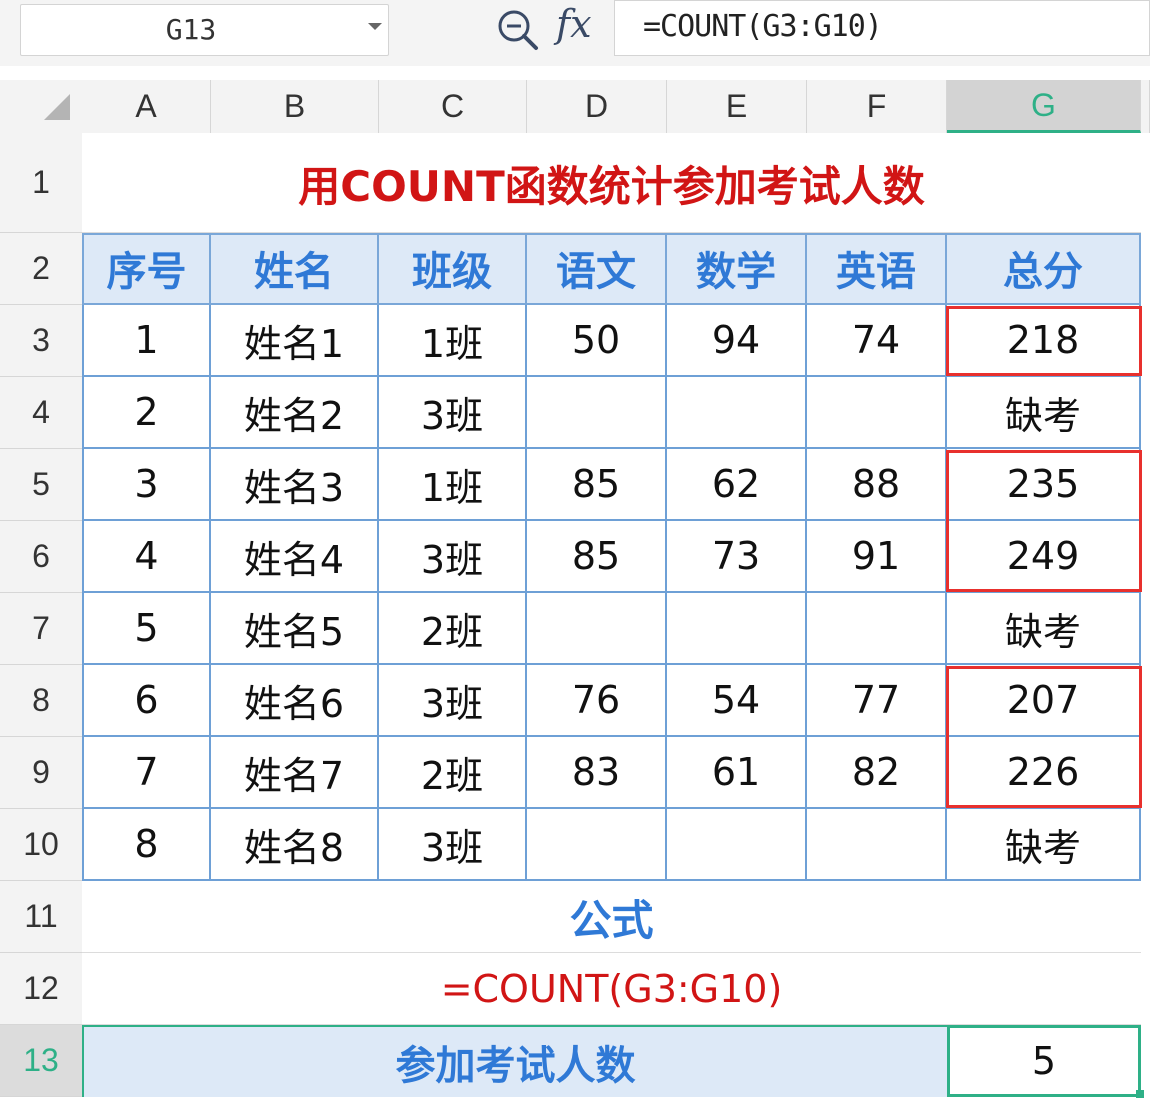 This screenshot has width=1150, height=1102. I want to click on table-header-cell: 英语, so click(877, 269).